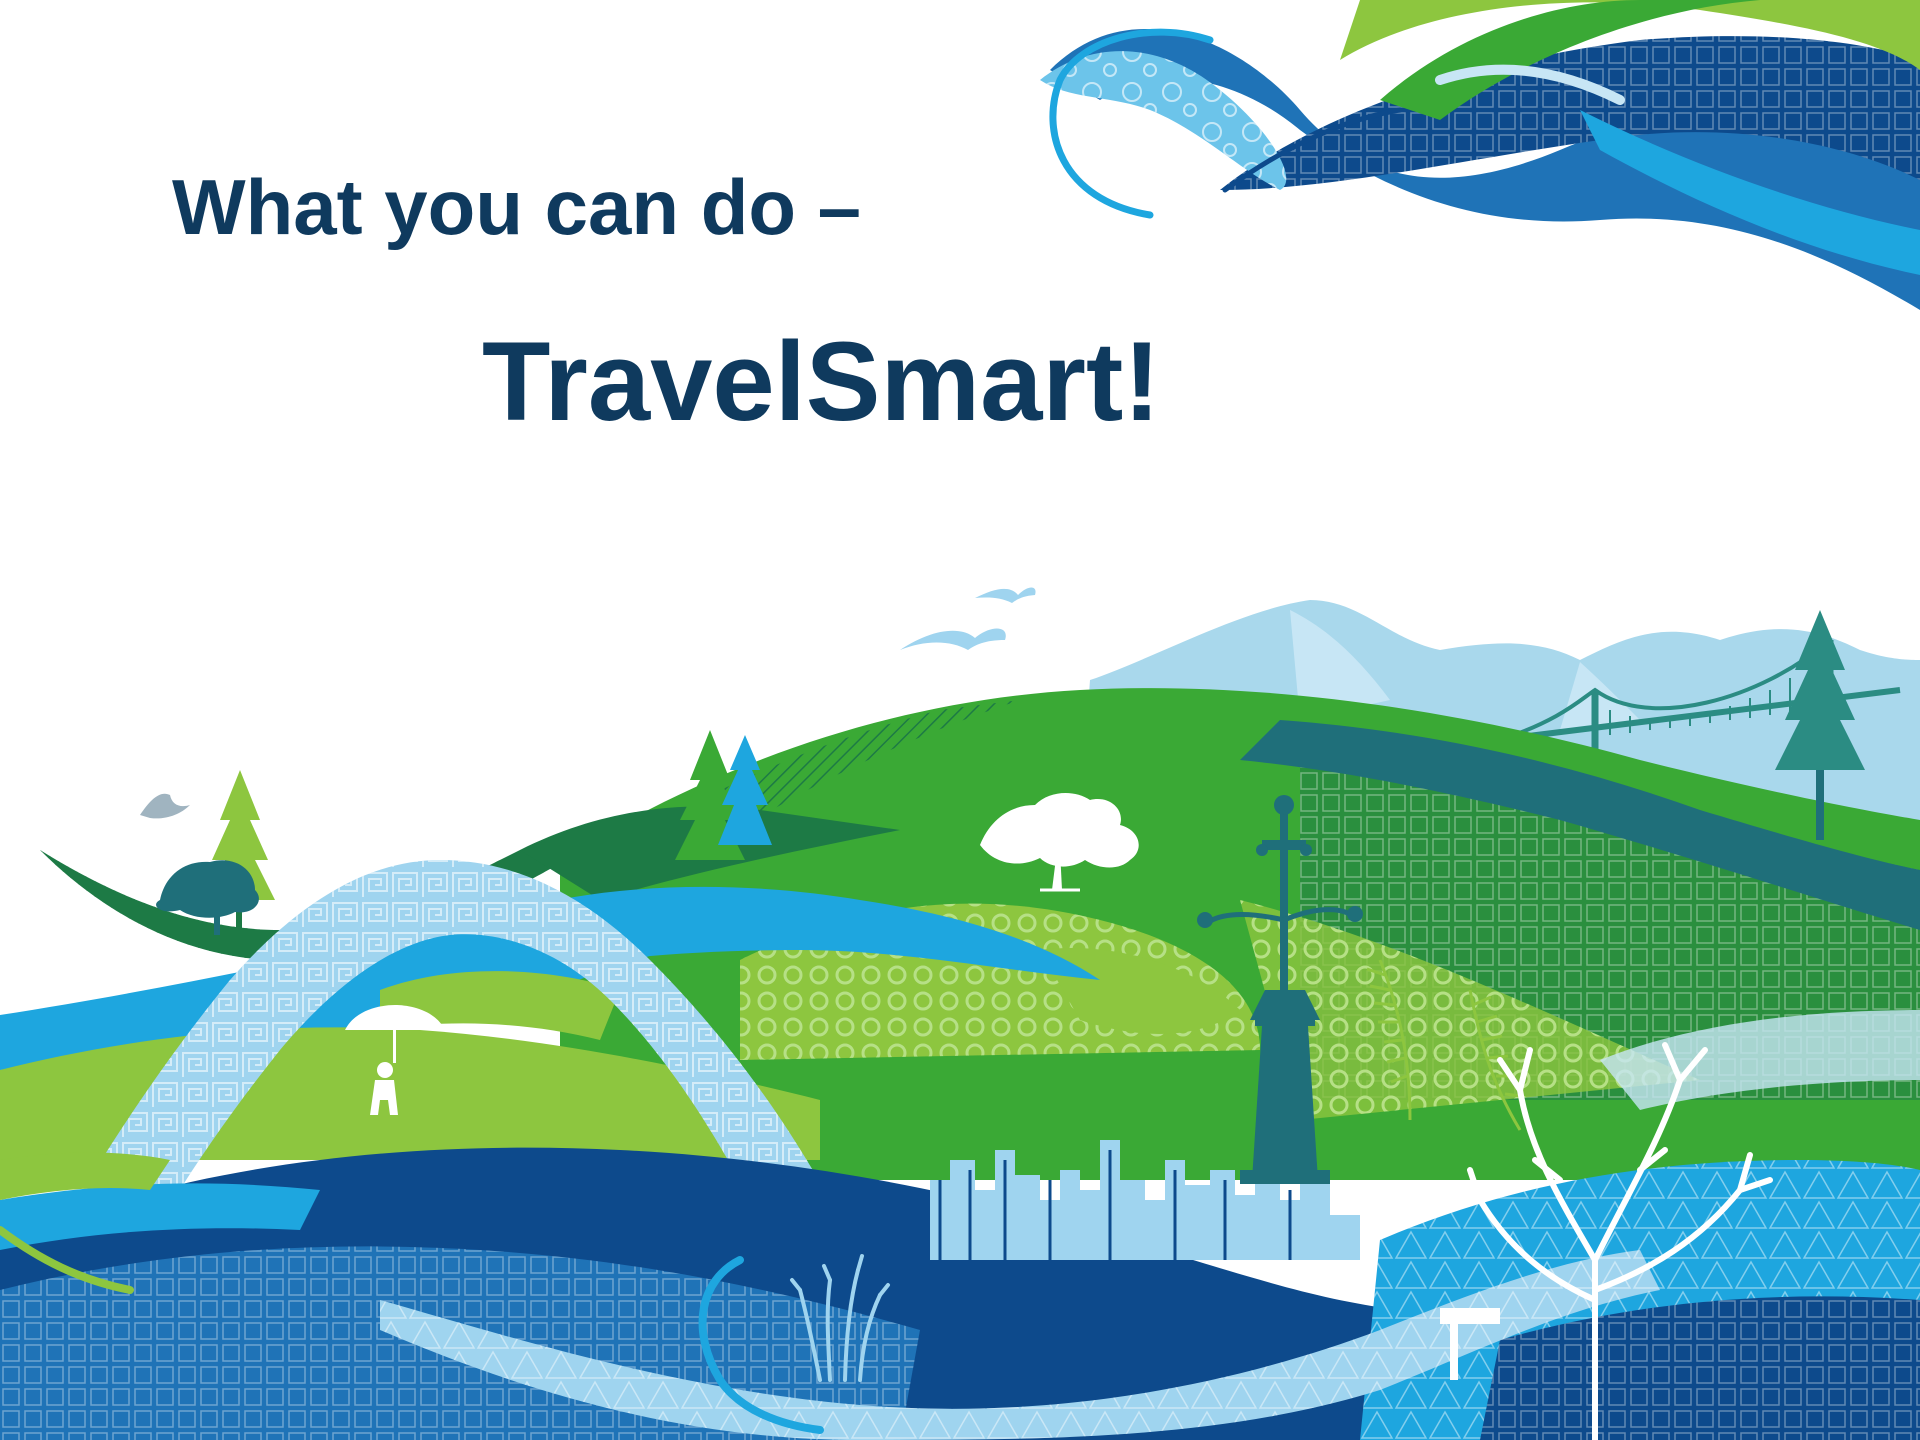  I want to click on slide-heading: What you can do –, so click(517, 207).